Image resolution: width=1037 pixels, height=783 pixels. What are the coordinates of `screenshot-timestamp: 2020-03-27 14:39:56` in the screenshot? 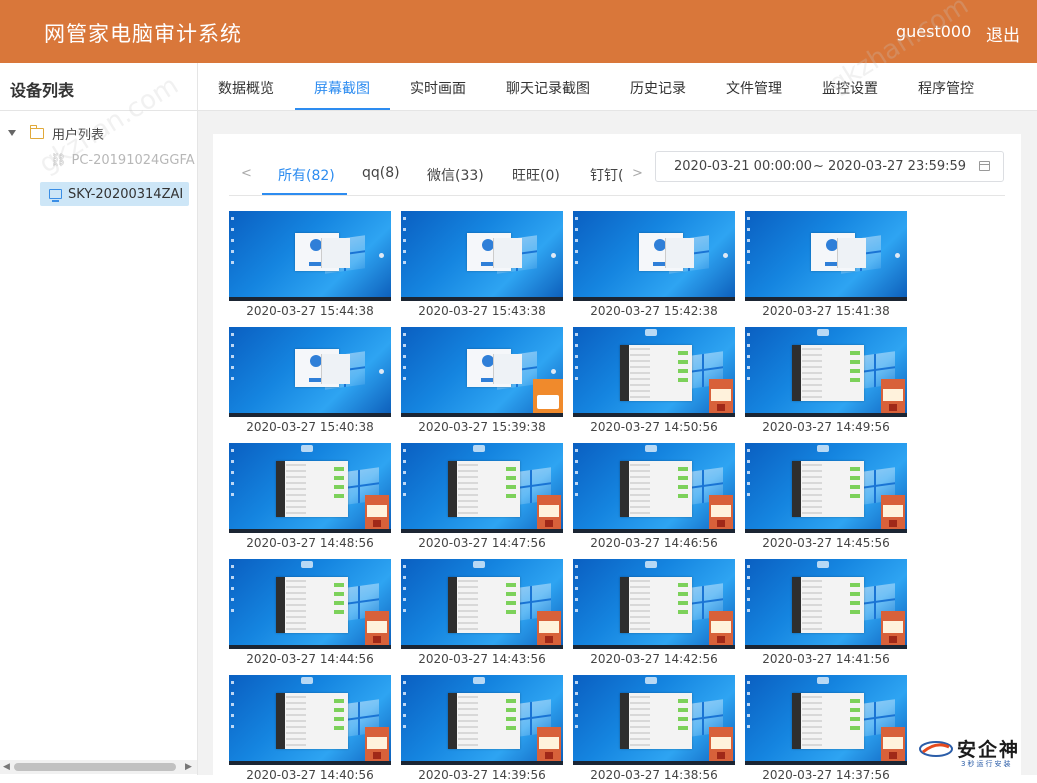 It's located at (482, 775).